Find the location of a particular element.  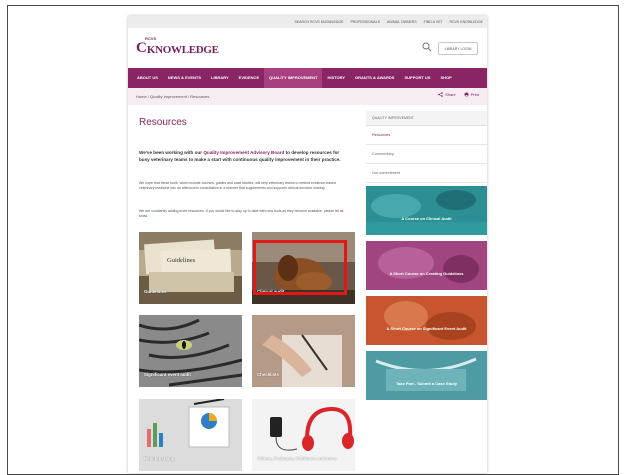

nav-item-grants: Grants & Awards is located at coordinates (374, 78).